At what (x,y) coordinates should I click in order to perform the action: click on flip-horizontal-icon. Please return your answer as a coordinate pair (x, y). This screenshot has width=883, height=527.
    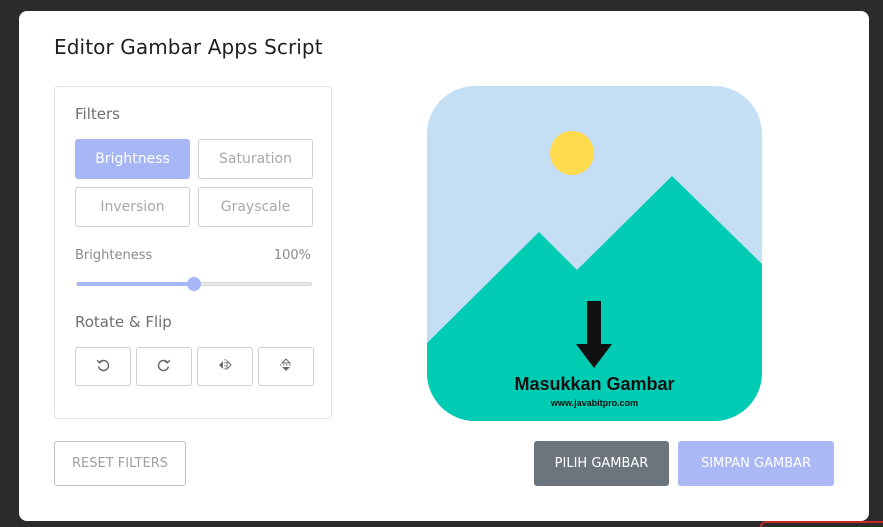
    Looking at the image, I should click on (225, 367).